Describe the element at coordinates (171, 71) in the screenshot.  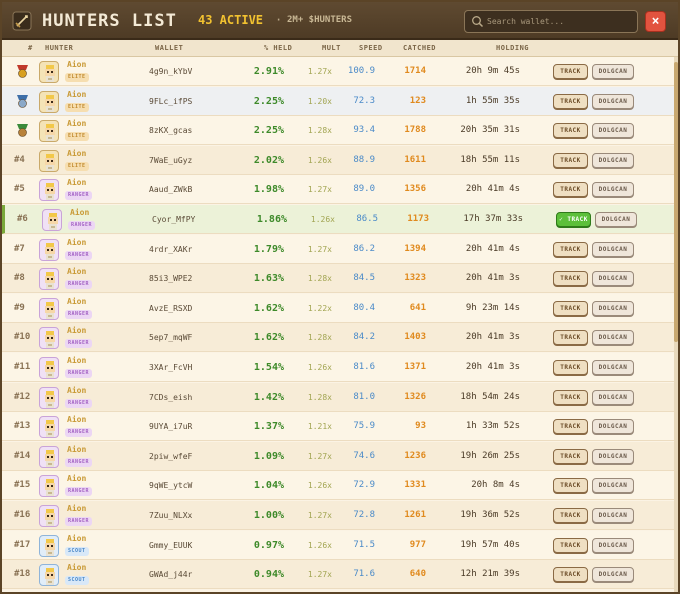
I see `wallet-address: 4g9n_kYbV` at that location.